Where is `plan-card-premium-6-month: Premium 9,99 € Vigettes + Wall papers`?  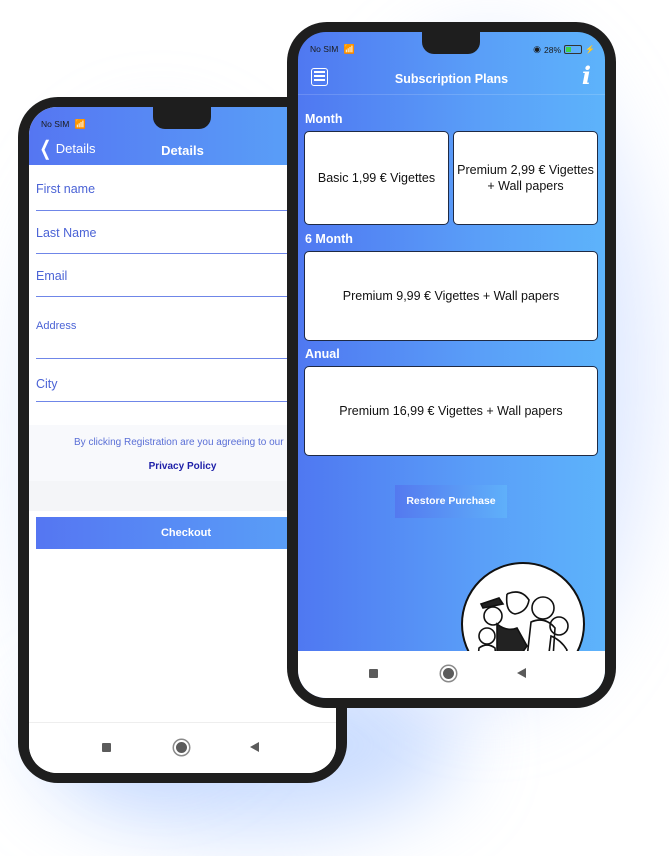 plan-card-premium-6-month: Premium 9,99 € Vigettes + Wall papers is located at coordinates (451, 296).